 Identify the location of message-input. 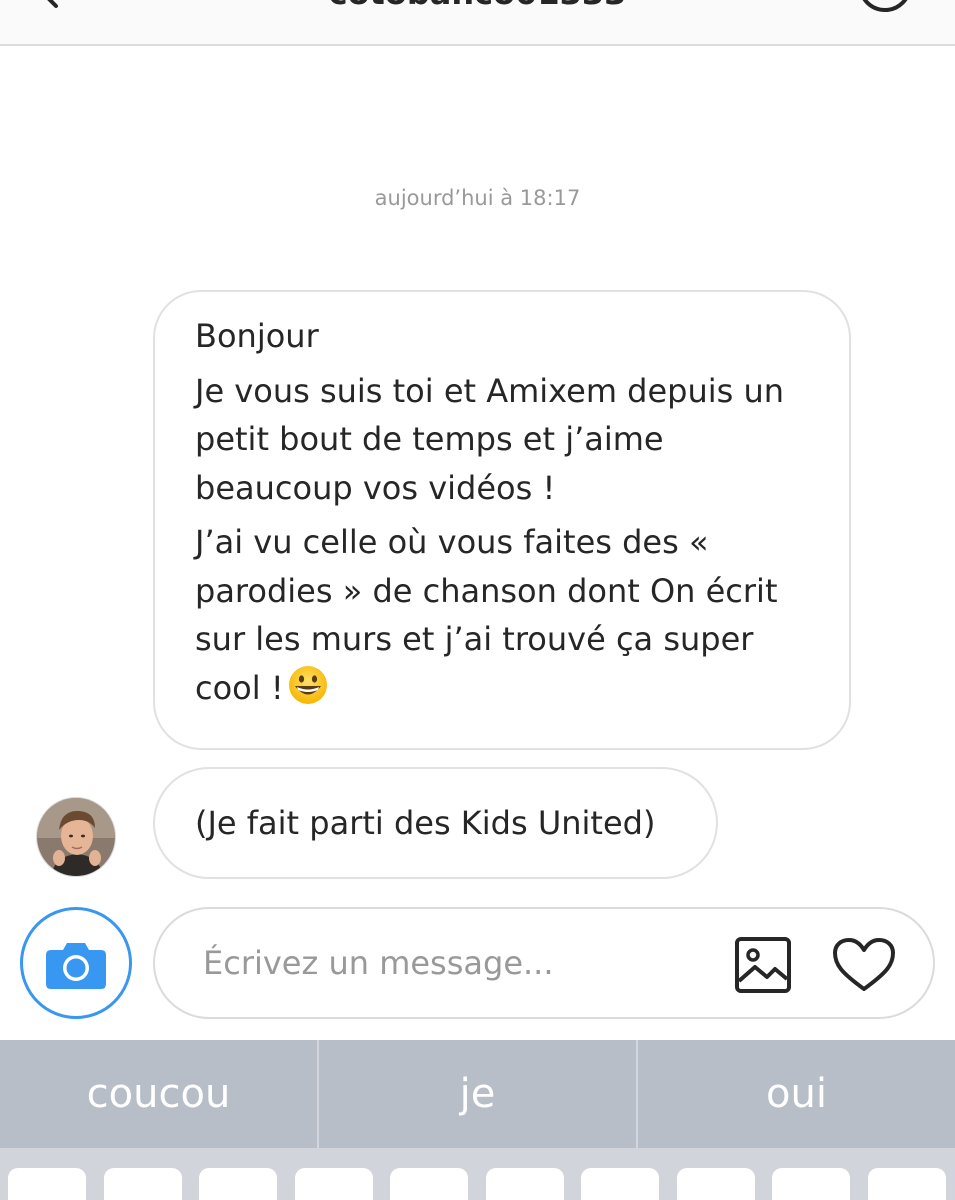
(463, 963).